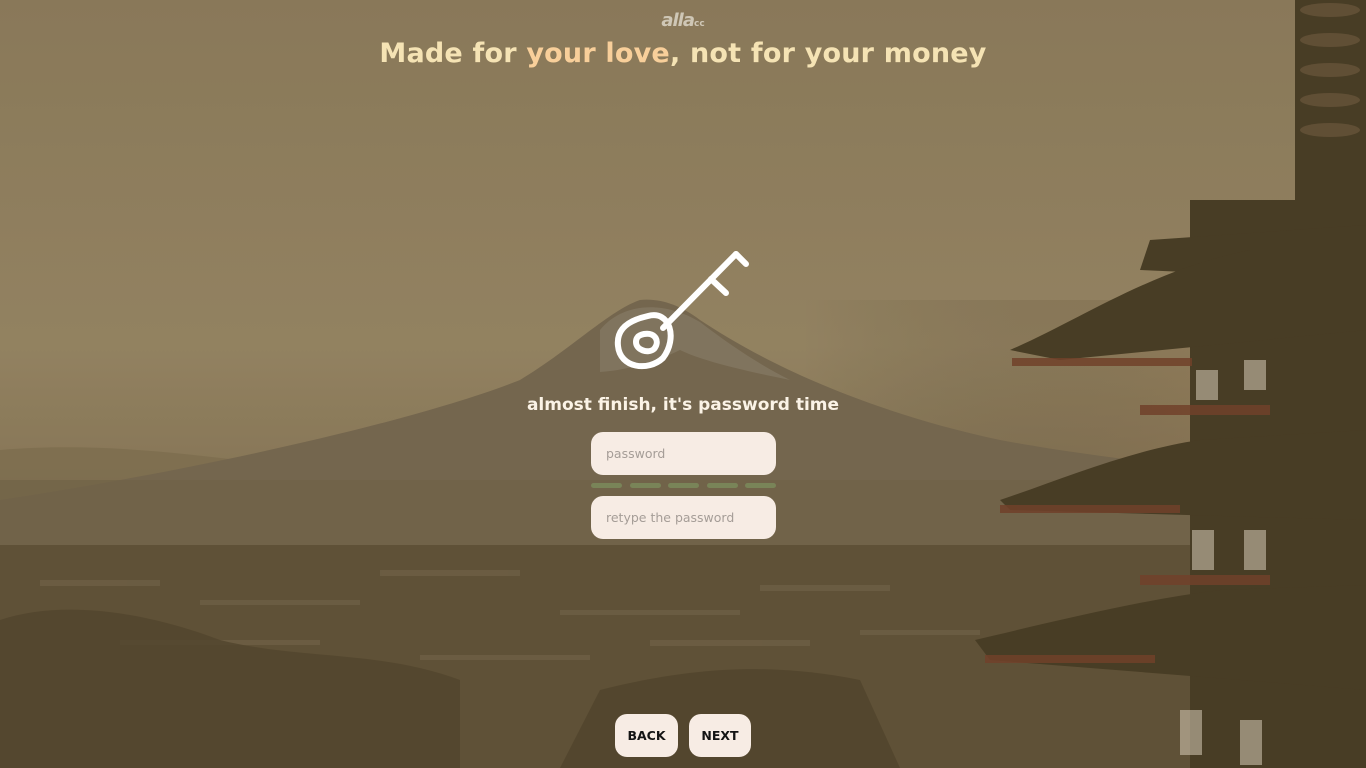  What do you see at coordinates (828, 53) in the screenshot?
I see `headline-part2: , not for your money` at bounding box center [828, 53].